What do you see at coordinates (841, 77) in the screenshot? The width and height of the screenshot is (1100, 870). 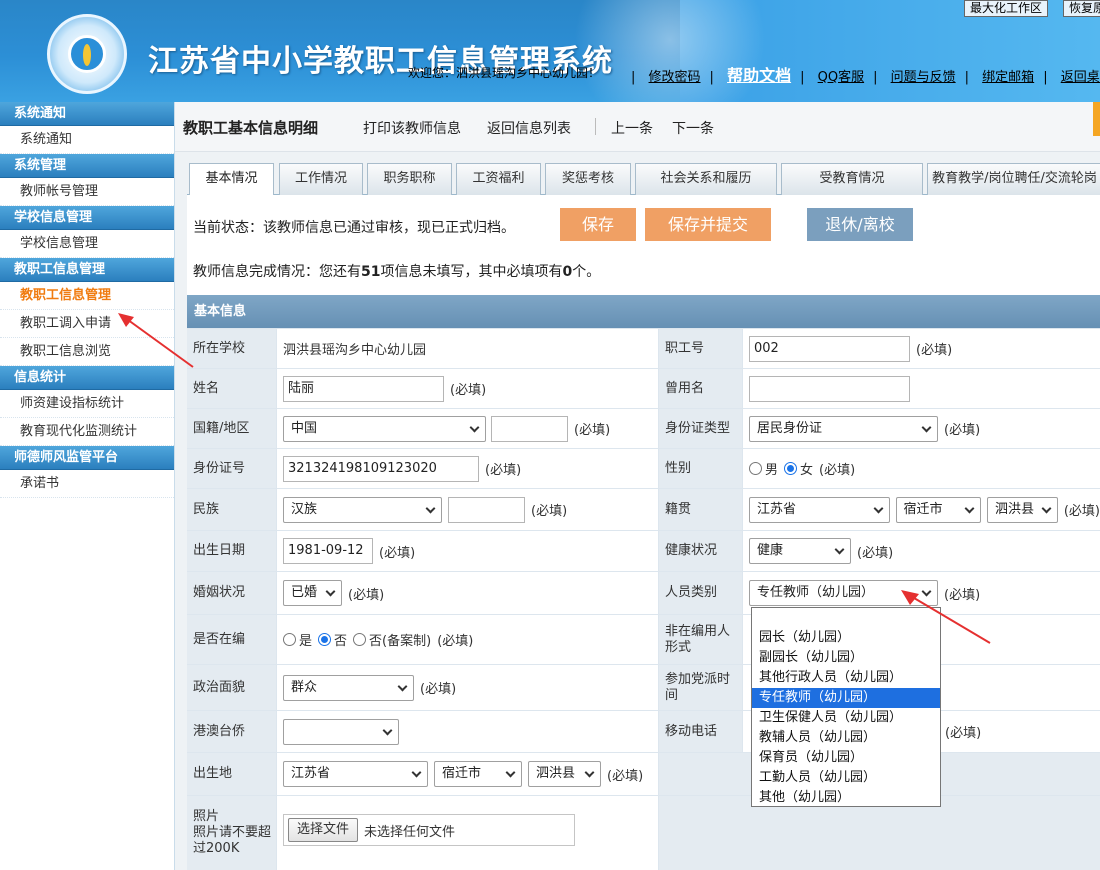 I see `qq-service-link: QQ客服` at bounding box center [841, 77].